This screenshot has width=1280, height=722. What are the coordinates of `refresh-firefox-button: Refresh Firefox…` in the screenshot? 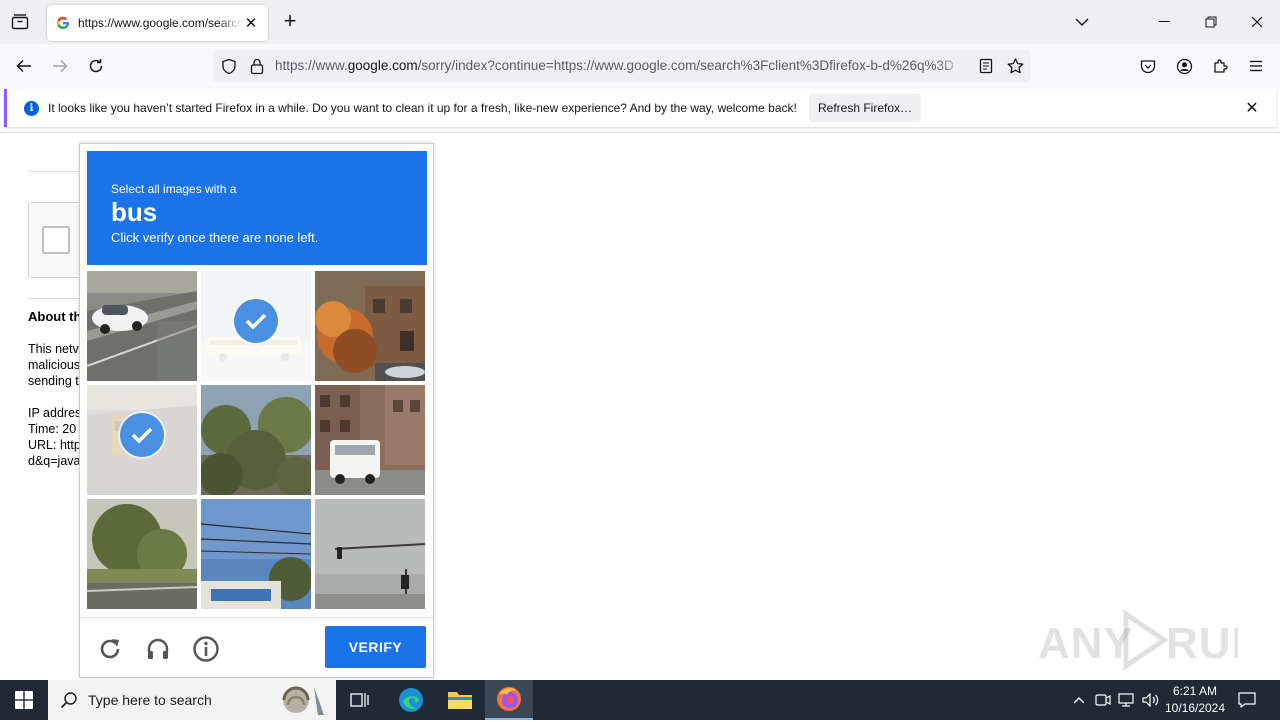 It's located at (865, 108).